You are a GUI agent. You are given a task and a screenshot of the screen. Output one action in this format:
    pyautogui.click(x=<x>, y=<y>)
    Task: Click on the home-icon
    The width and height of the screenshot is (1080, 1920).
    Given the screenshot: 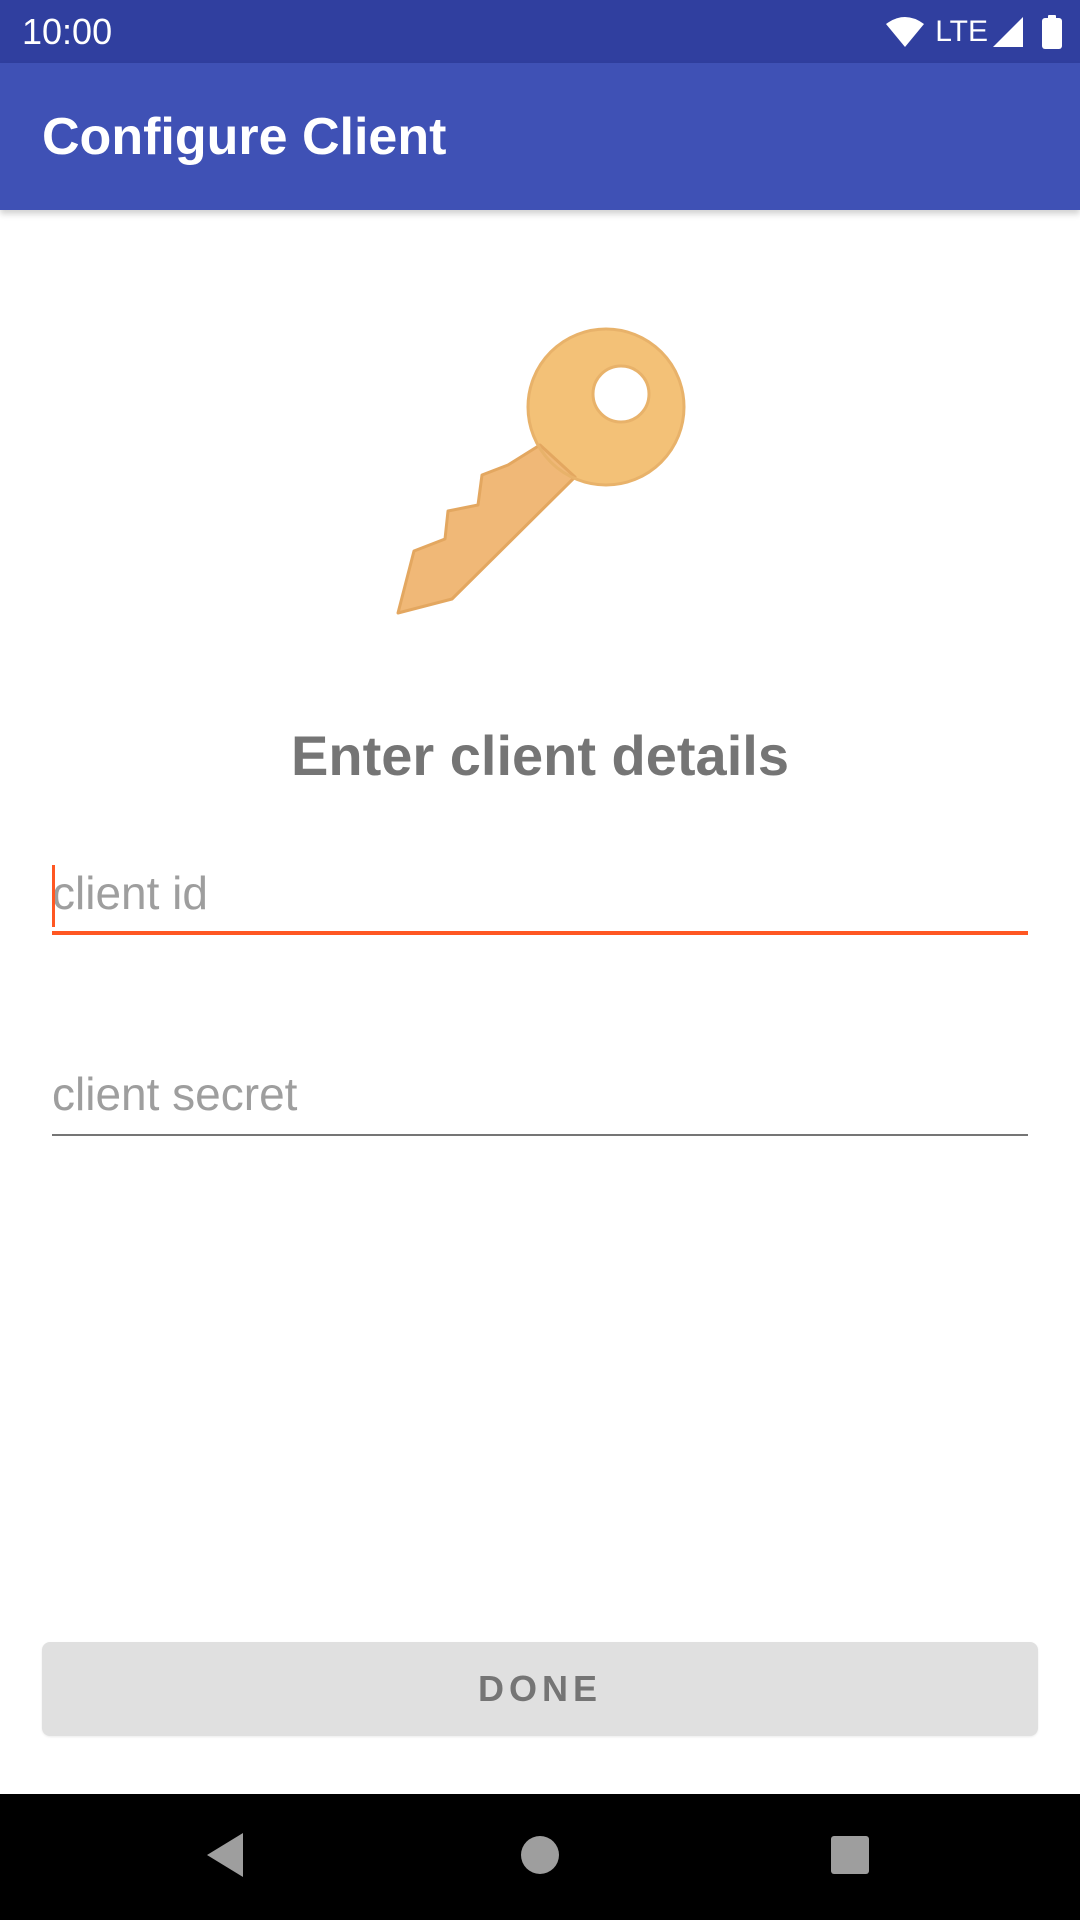 What is the action you would take?
    pyautogui.click(x=540, y=1857)
    